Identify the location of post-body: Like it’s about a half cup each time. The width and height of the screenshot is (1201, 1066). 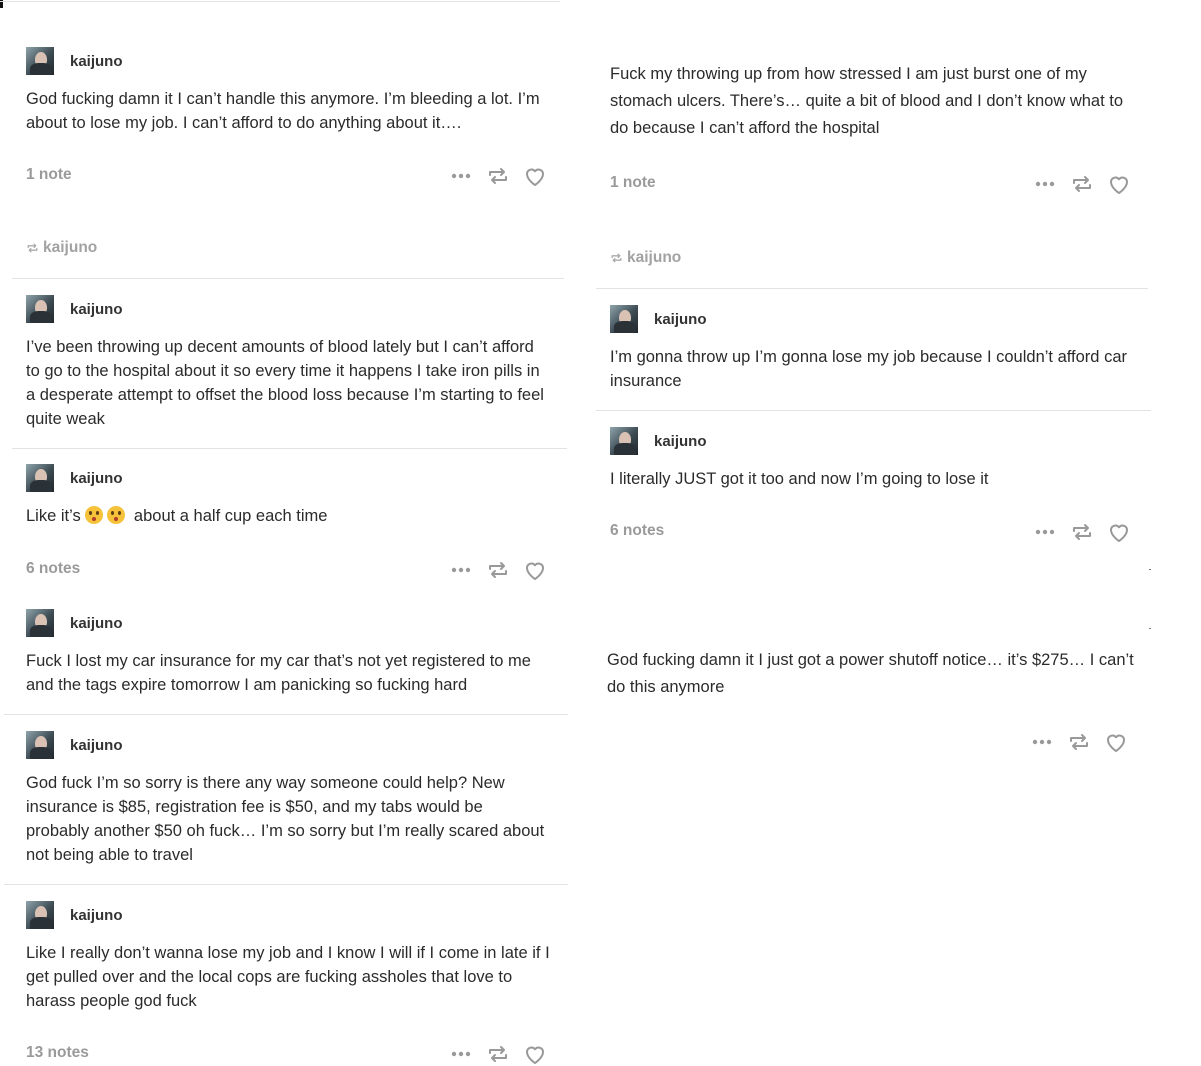
(286, 516).